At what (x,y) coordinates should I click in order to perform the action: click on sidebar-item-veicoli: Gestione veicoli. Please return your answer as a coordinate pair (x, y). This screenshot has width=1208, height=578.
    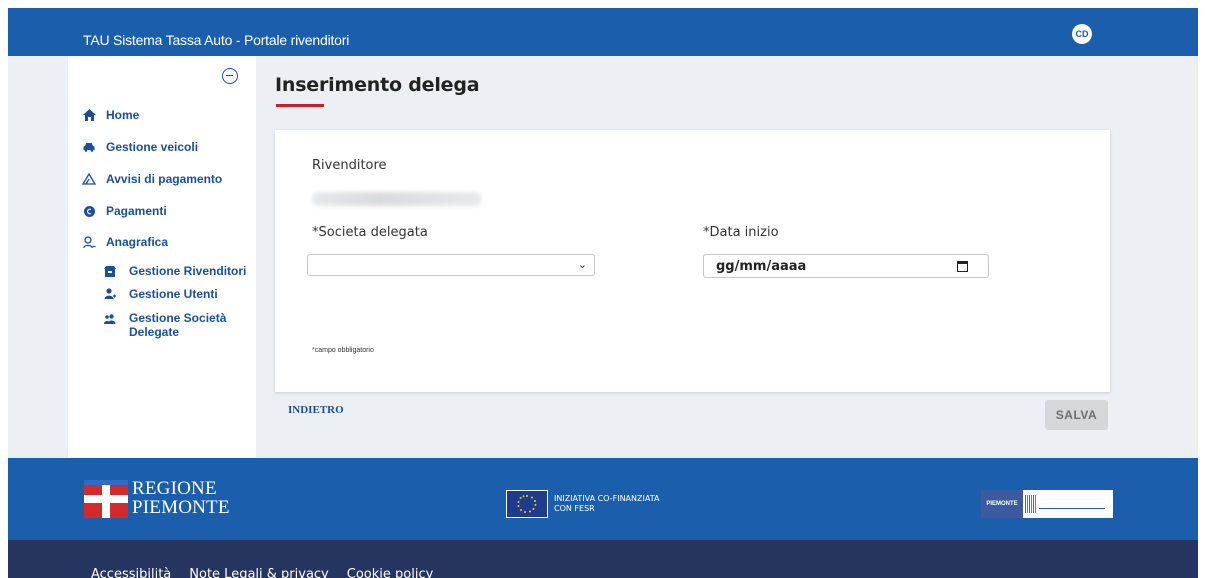
    Looking at the image, I should click on (140, 147).